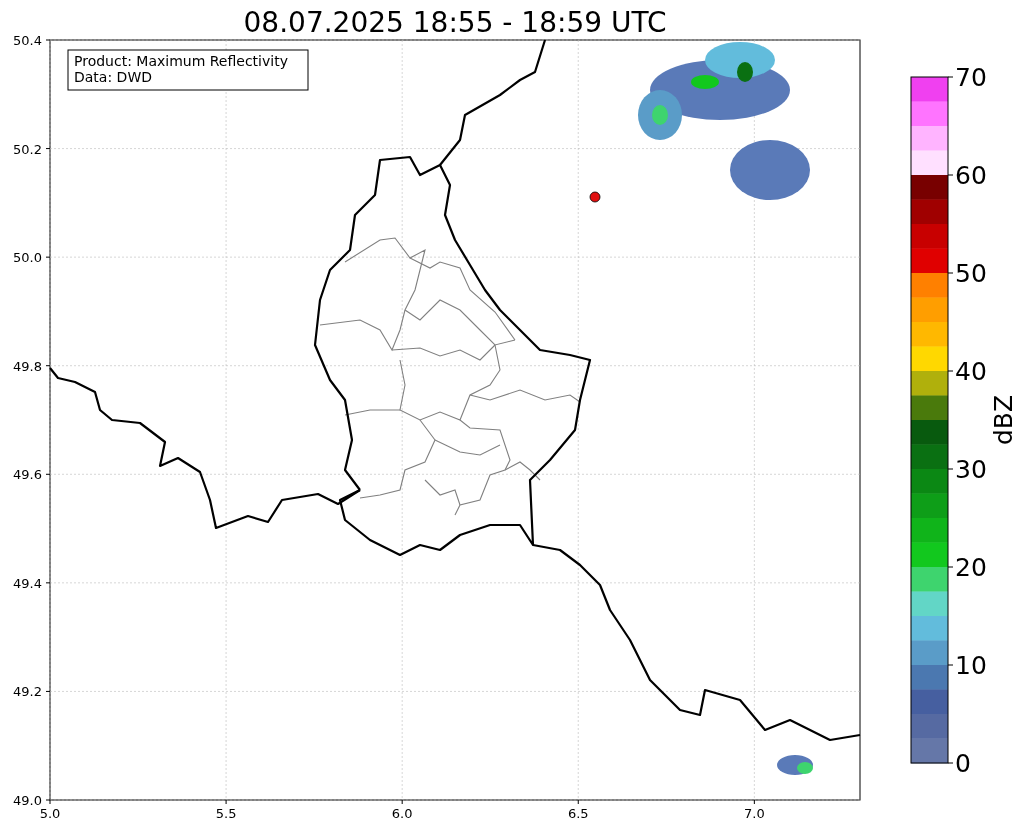 This screenshot has width=1023, height=834. What do you see at coordinates (27, 40) in the screenshot?
I see `y-tick-label: 50.4` at bounding box center [27, 40].